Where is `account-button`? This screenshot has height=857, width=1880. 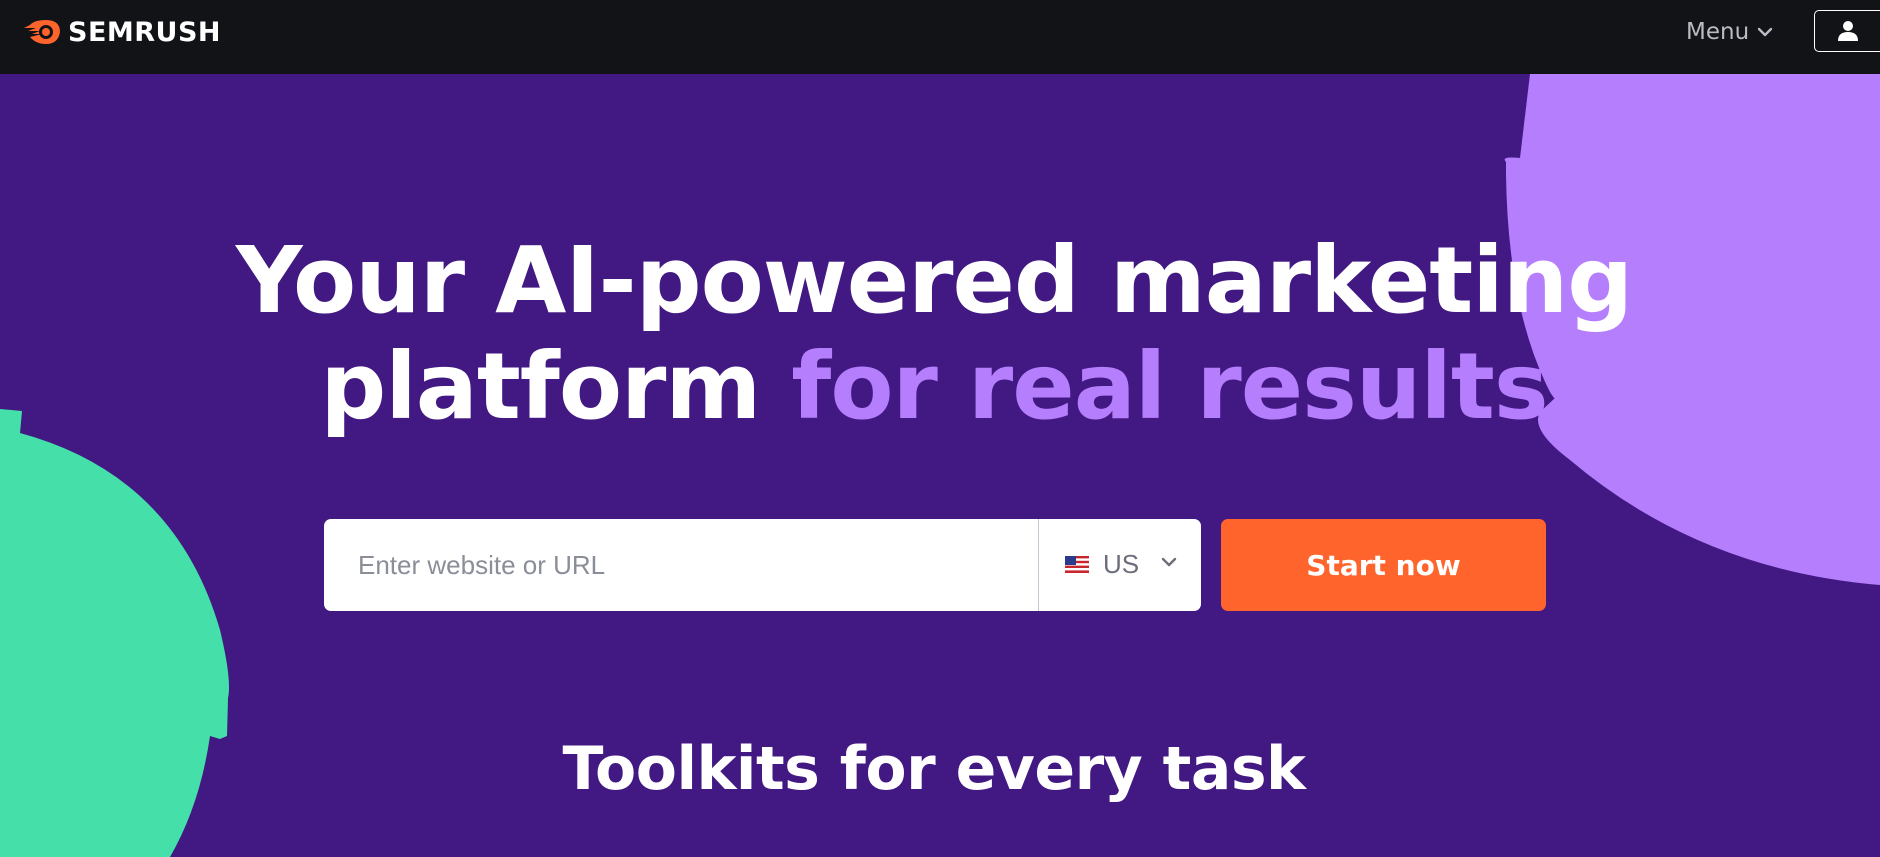 account-button is located at coordinates (1847, 31).